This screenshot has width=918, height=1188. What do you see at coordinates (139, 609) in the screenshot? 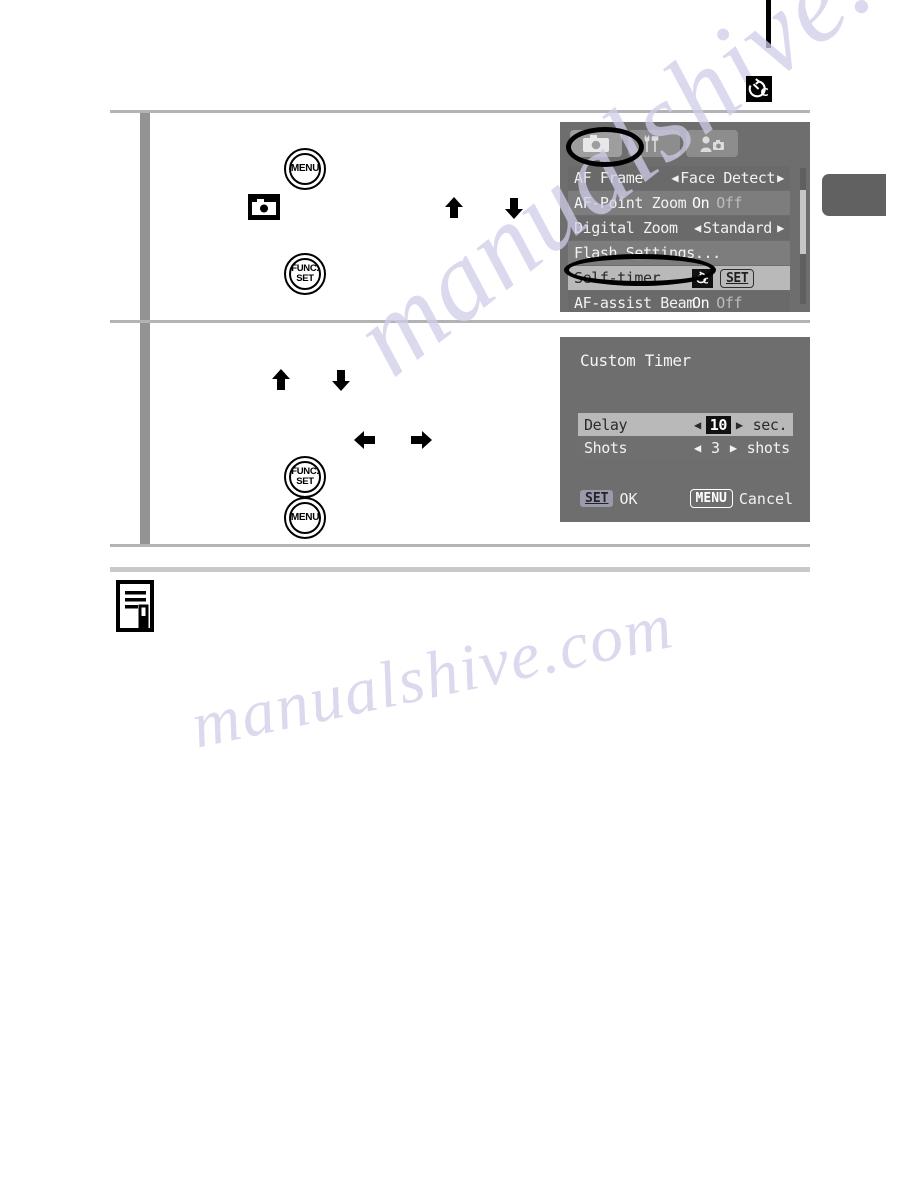
I see `note-memo-icon` at bounding box center [139, 609].